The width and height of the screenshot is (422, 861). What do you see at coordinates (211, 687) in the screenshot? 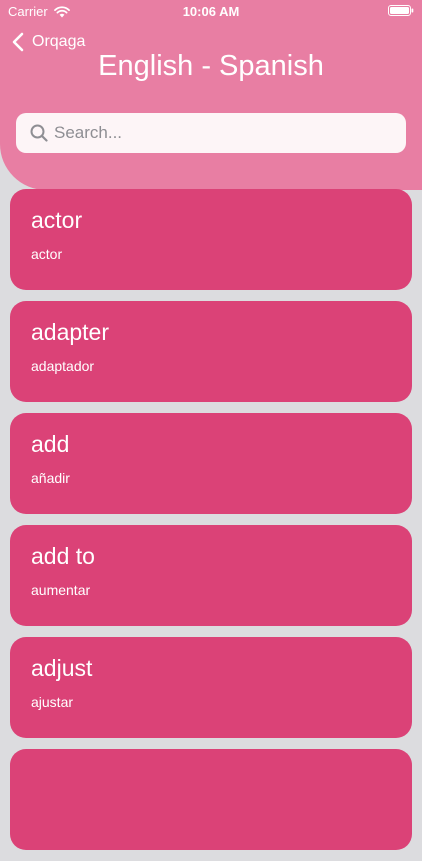
I see `word-card: adjust ajustar` at bounding box center [211, 687].